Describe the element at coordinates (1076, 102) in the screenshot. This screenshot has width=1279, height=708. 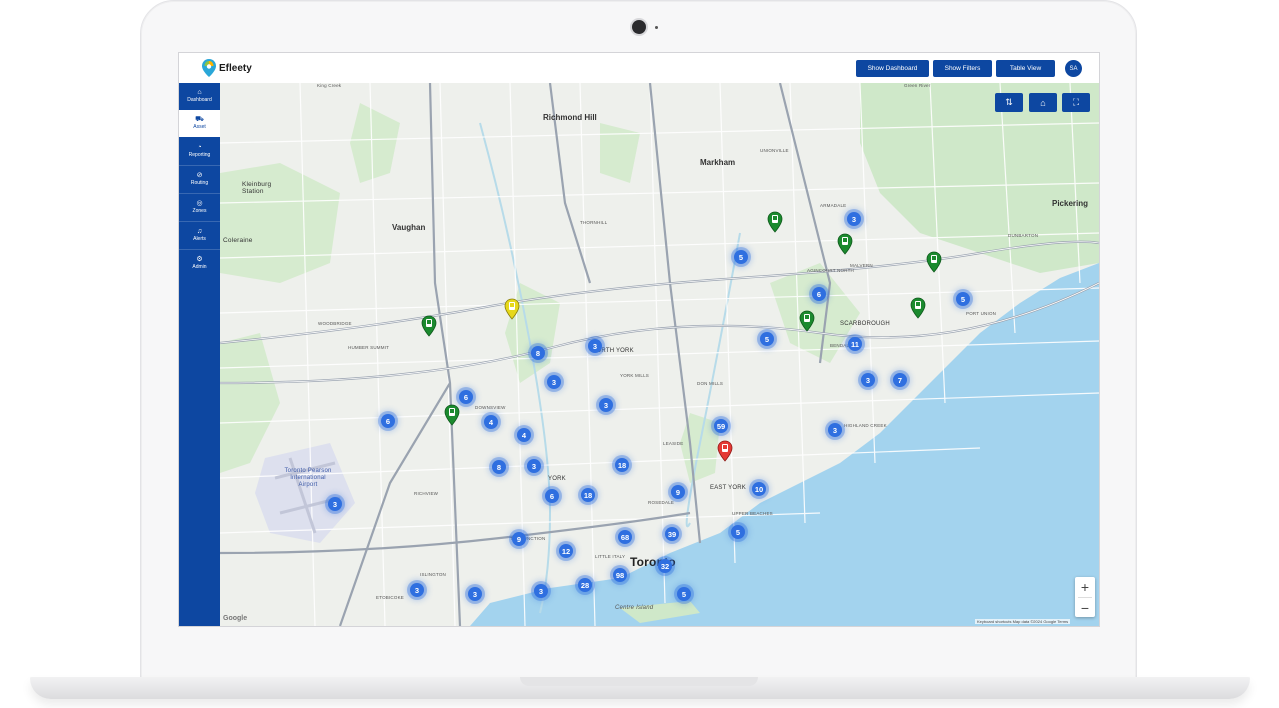
I see `fullscreen-icon: ⛶` at that location.